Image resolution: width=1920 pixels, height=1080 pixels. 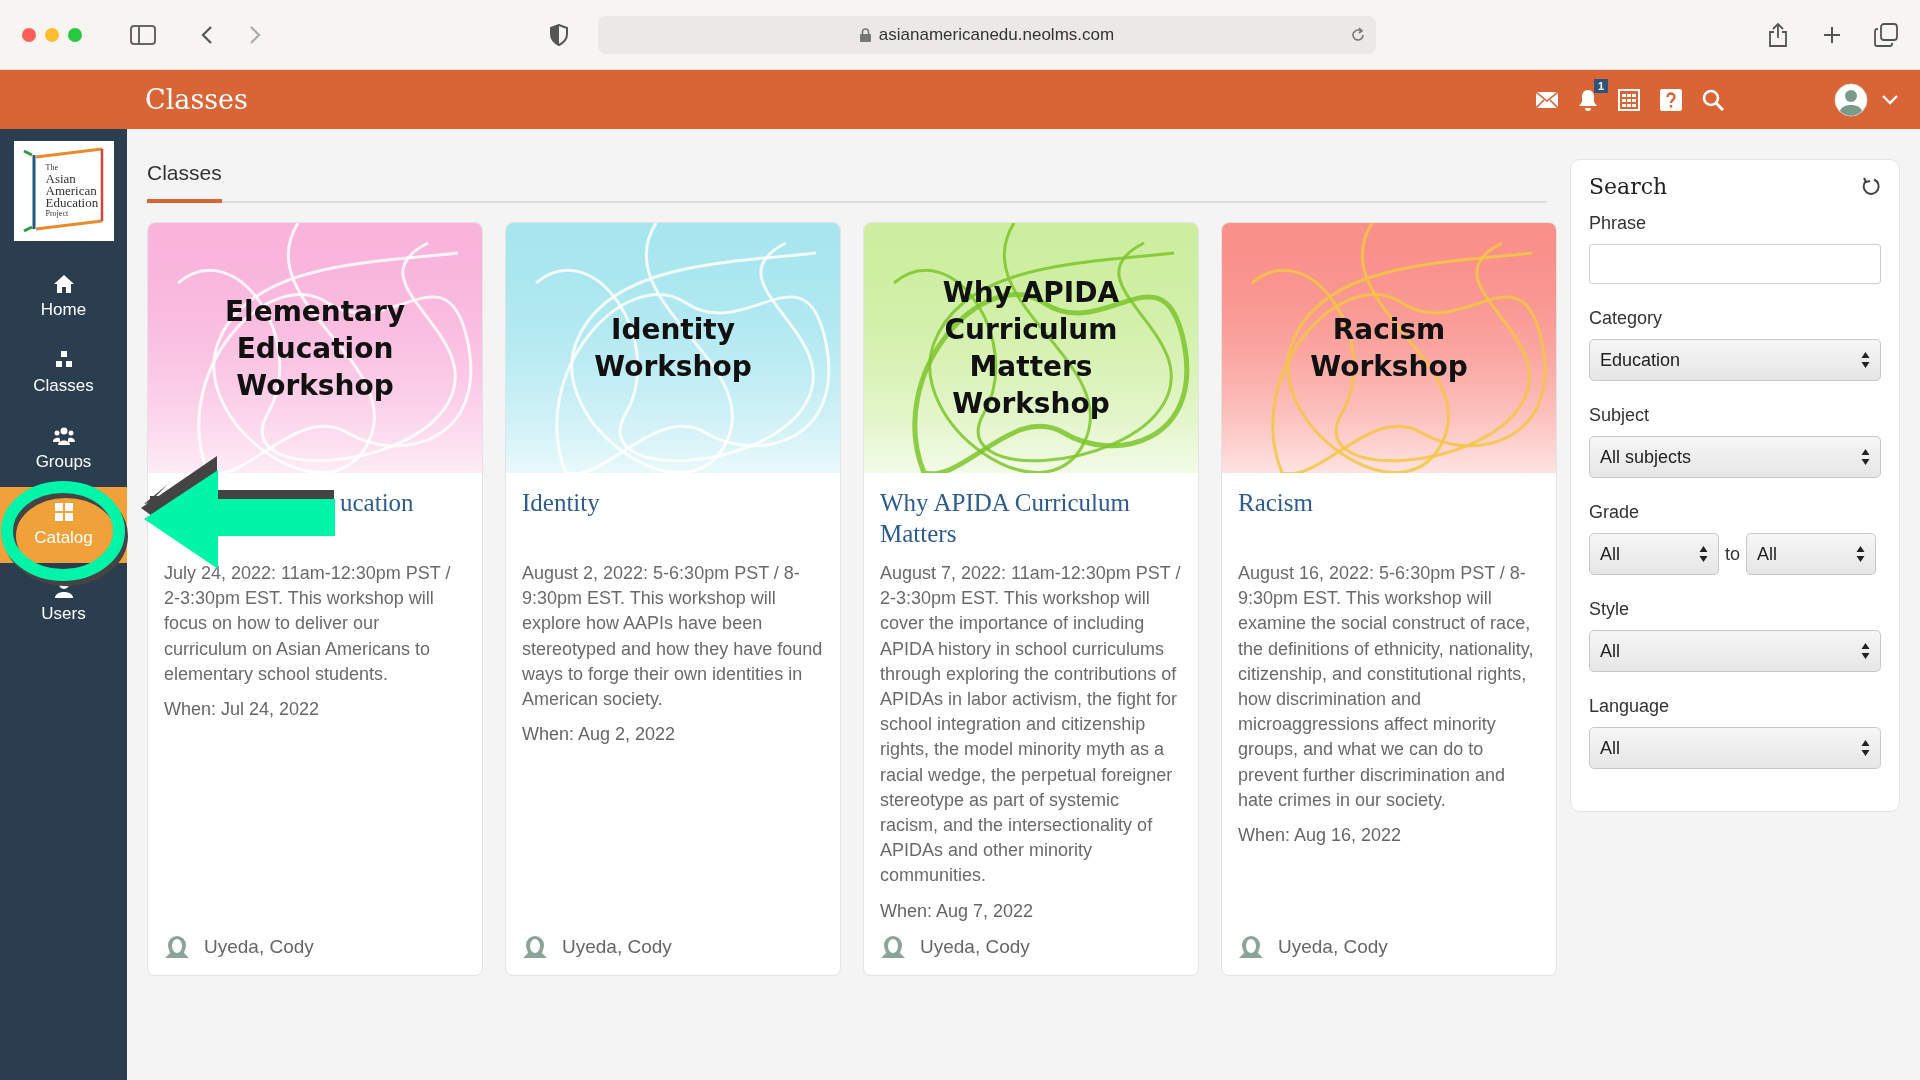 What do you see at coordinates (63, 297) in the screenshot?
I see `nav-item: Home` at bounding box center [63, 297].